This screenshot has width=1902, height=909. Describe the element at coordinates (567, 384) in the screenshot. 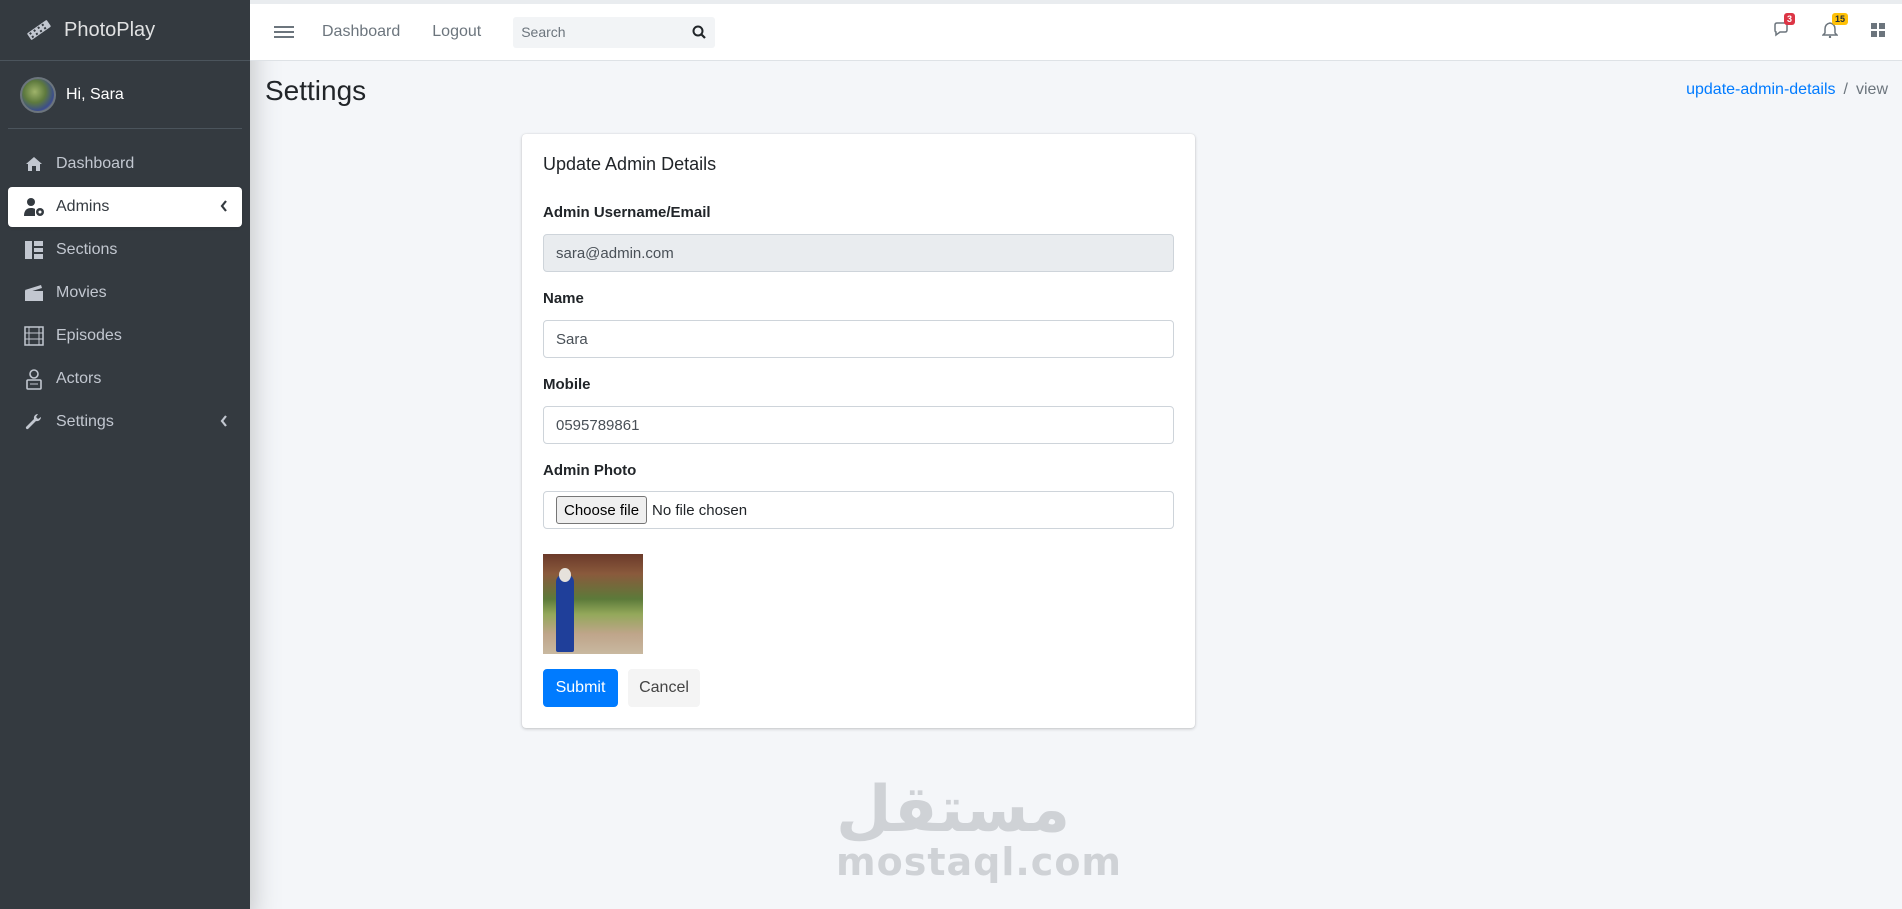

I see `mobile-label: Mobile` at that location.